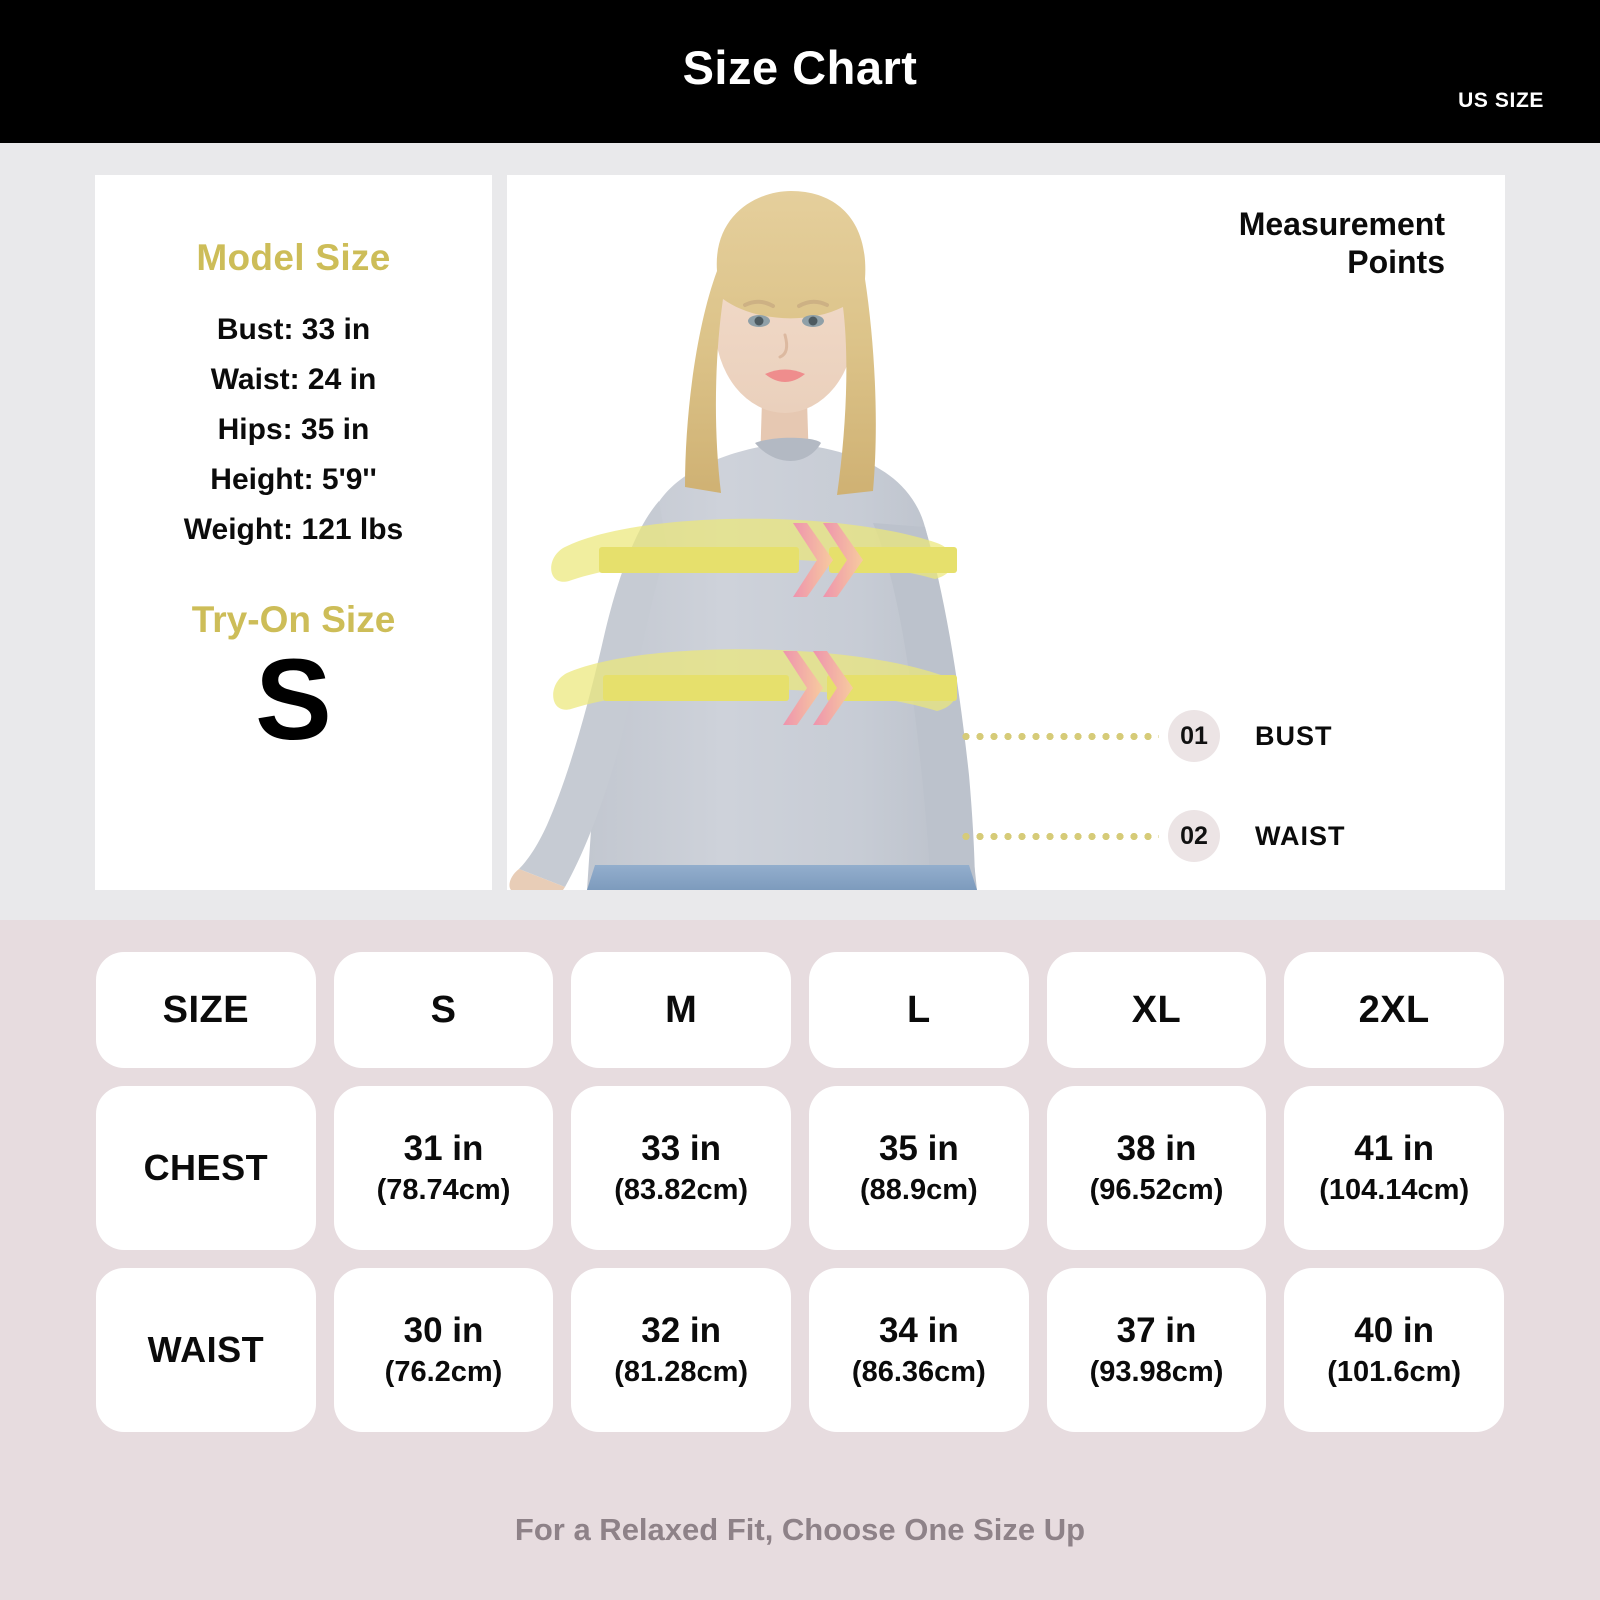 This screenshot has width=1600, height=1600. I want to click on table-cell-chest-2xl: 41 in (104.14cm), so click(1394, 1168).